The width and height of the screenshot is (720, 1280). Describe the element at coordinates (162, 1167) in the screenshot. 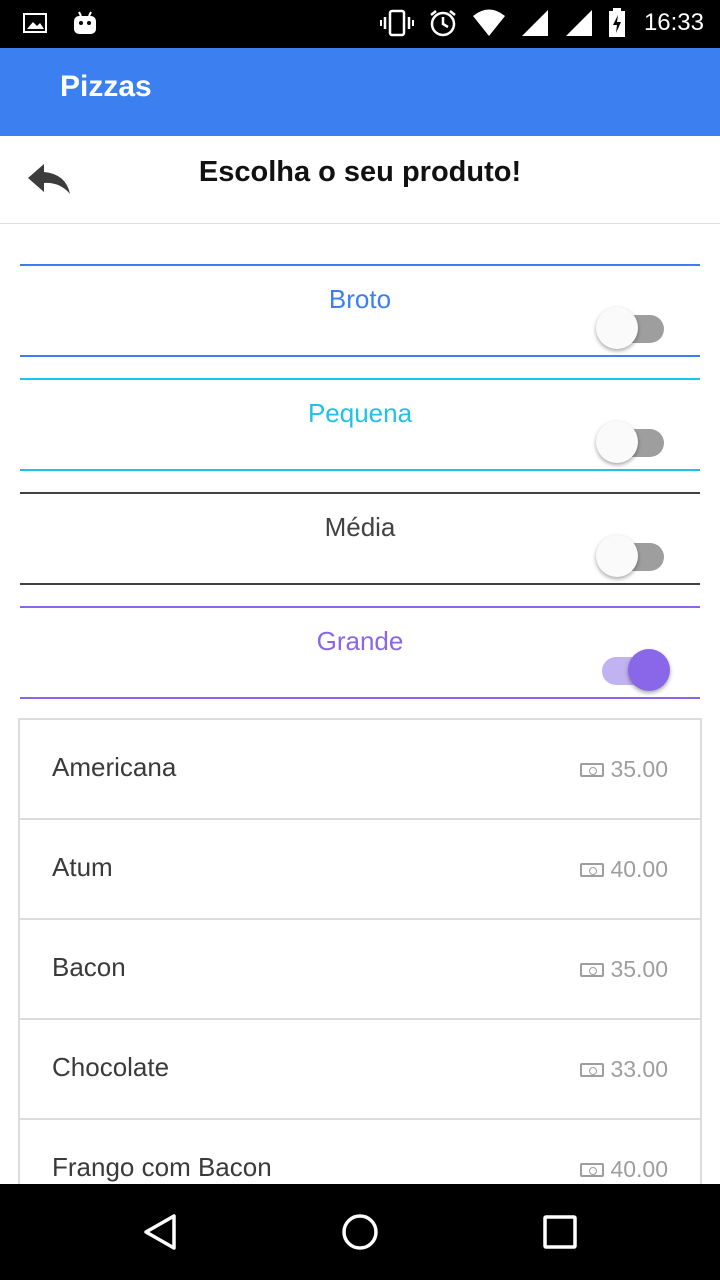

I see `product-name: Frango com Bacon` at that location.